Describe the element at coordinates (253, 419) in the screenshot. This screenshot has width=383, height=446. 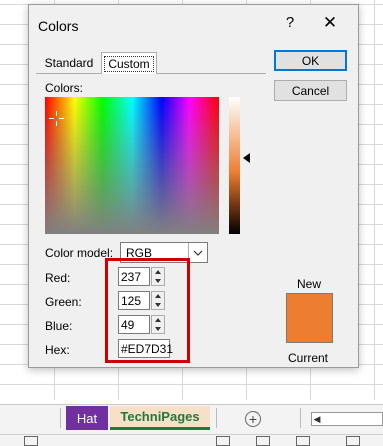
I see `add-sheet-icon: +` at that location.